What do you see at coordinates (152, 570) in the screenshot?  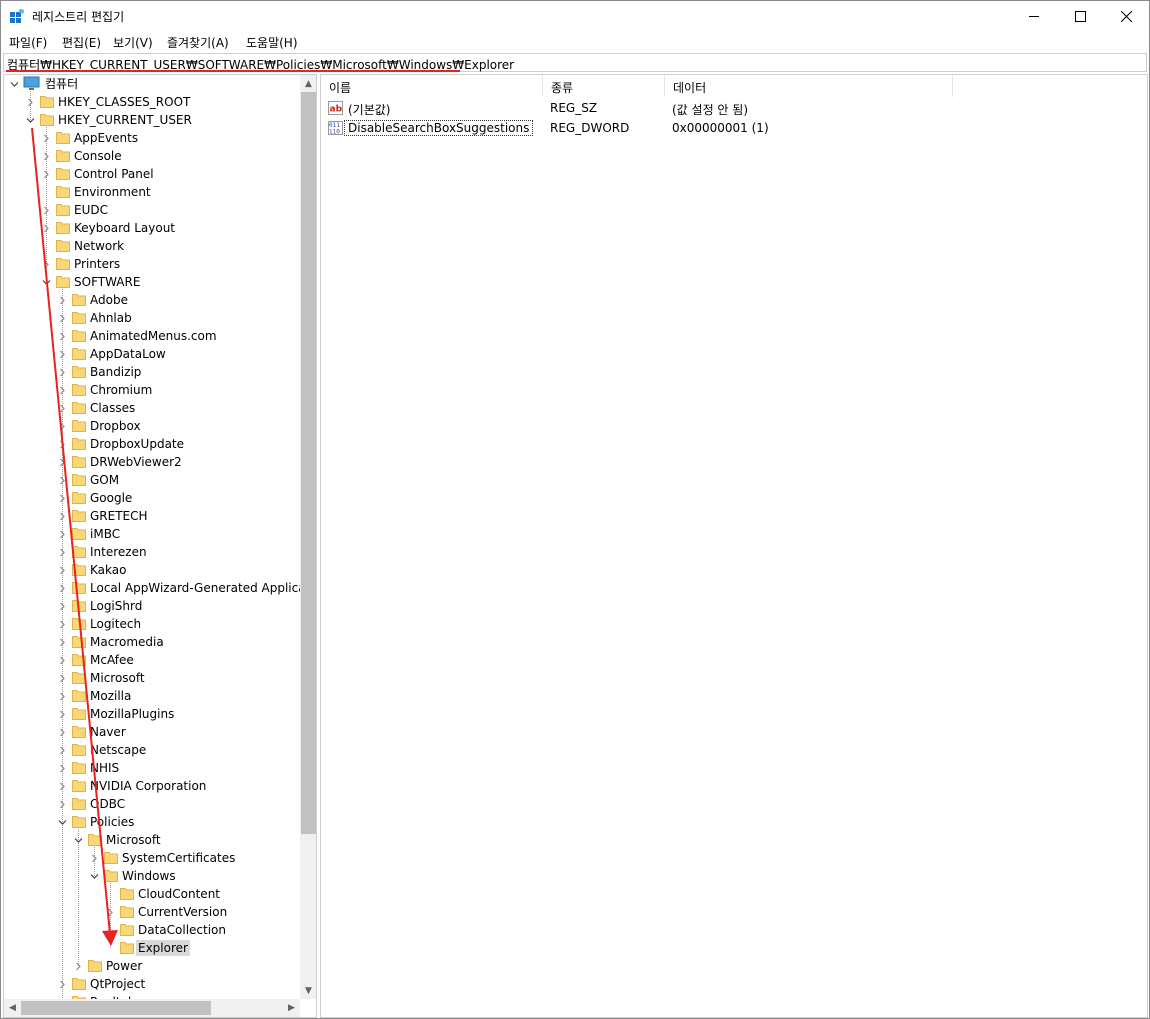 I see `tree-node: Kakao` at bounding box center [152, 570].